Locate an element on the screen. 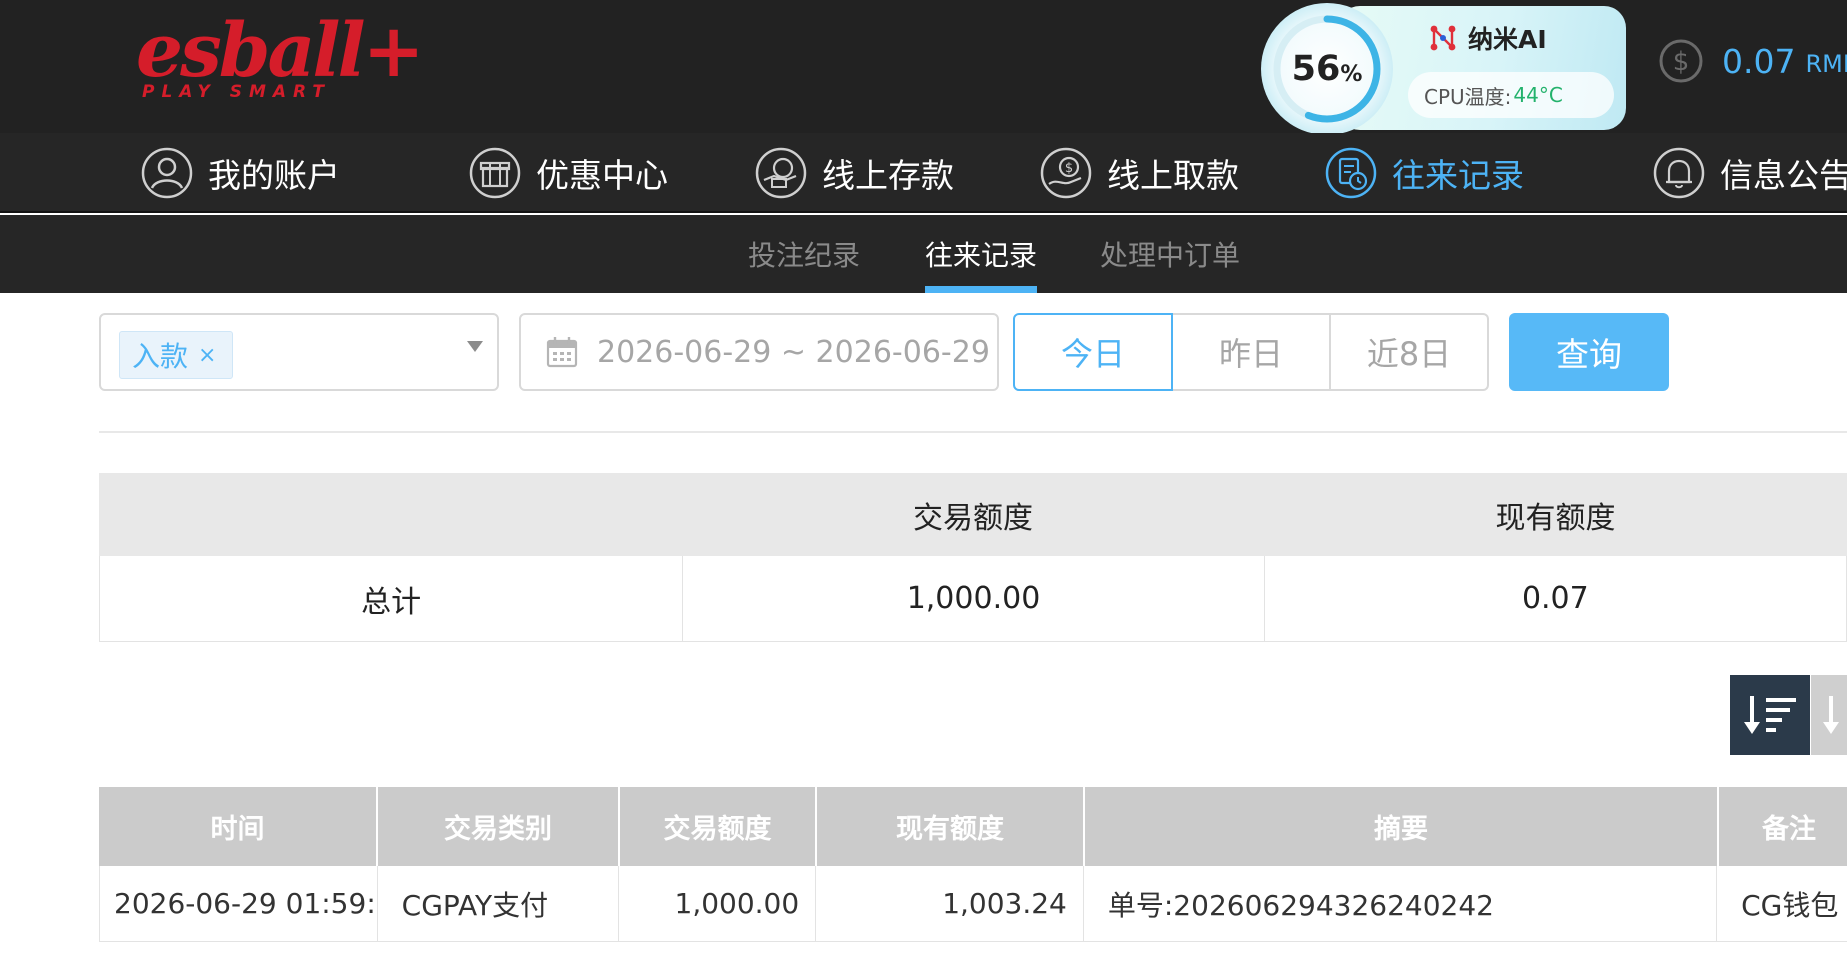 This screenshot has height=978, width=1847. tab-transaction-records: 往来记录 is located at coordinates (981, 254).